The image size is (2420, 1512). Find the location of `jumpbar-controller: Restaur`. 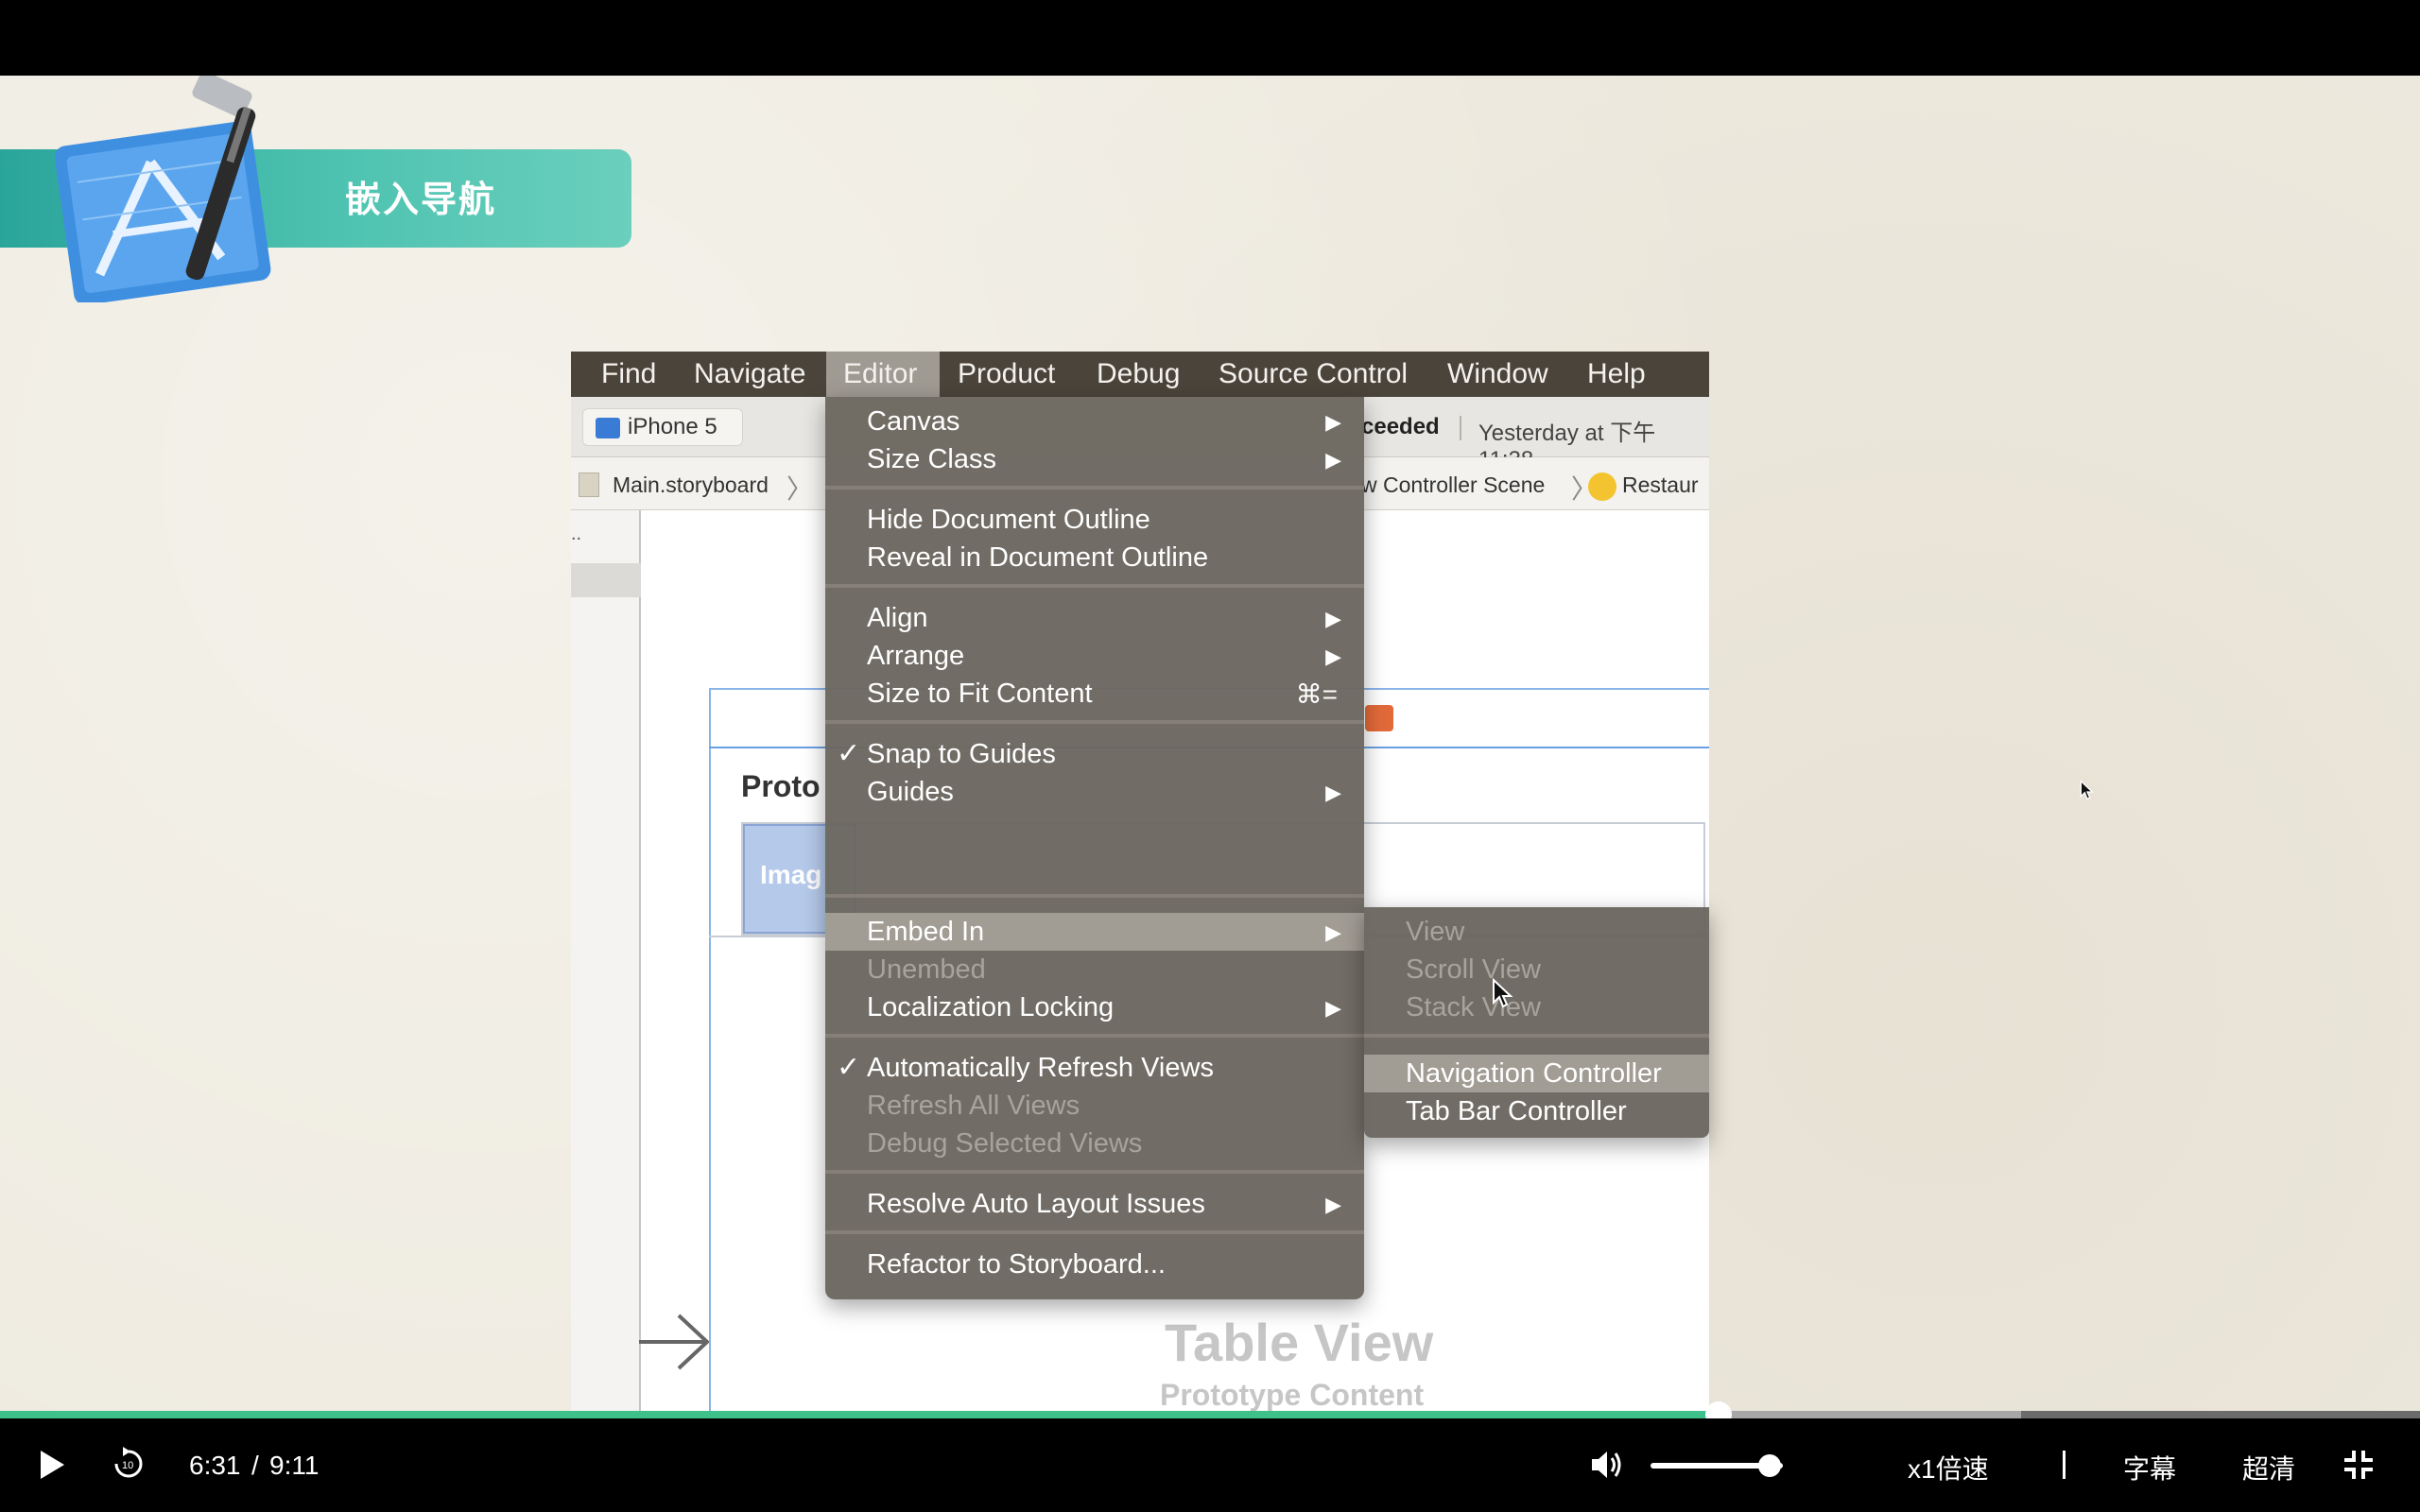

jumpbar-controller: Restaur is located at coordinates (1660, 485).